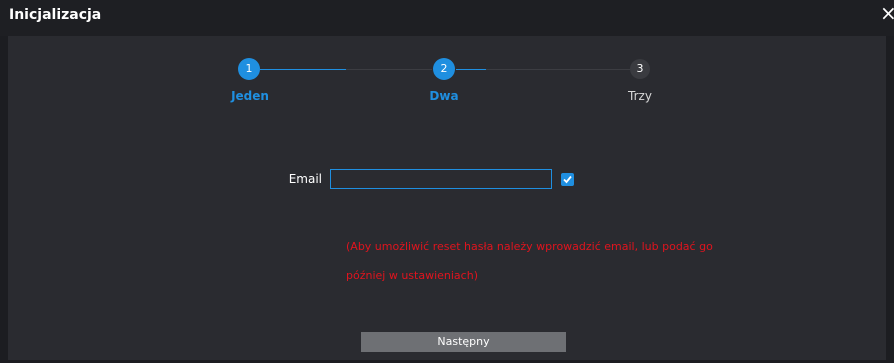  I want to click on step-connector-2a, so click(471, 69).